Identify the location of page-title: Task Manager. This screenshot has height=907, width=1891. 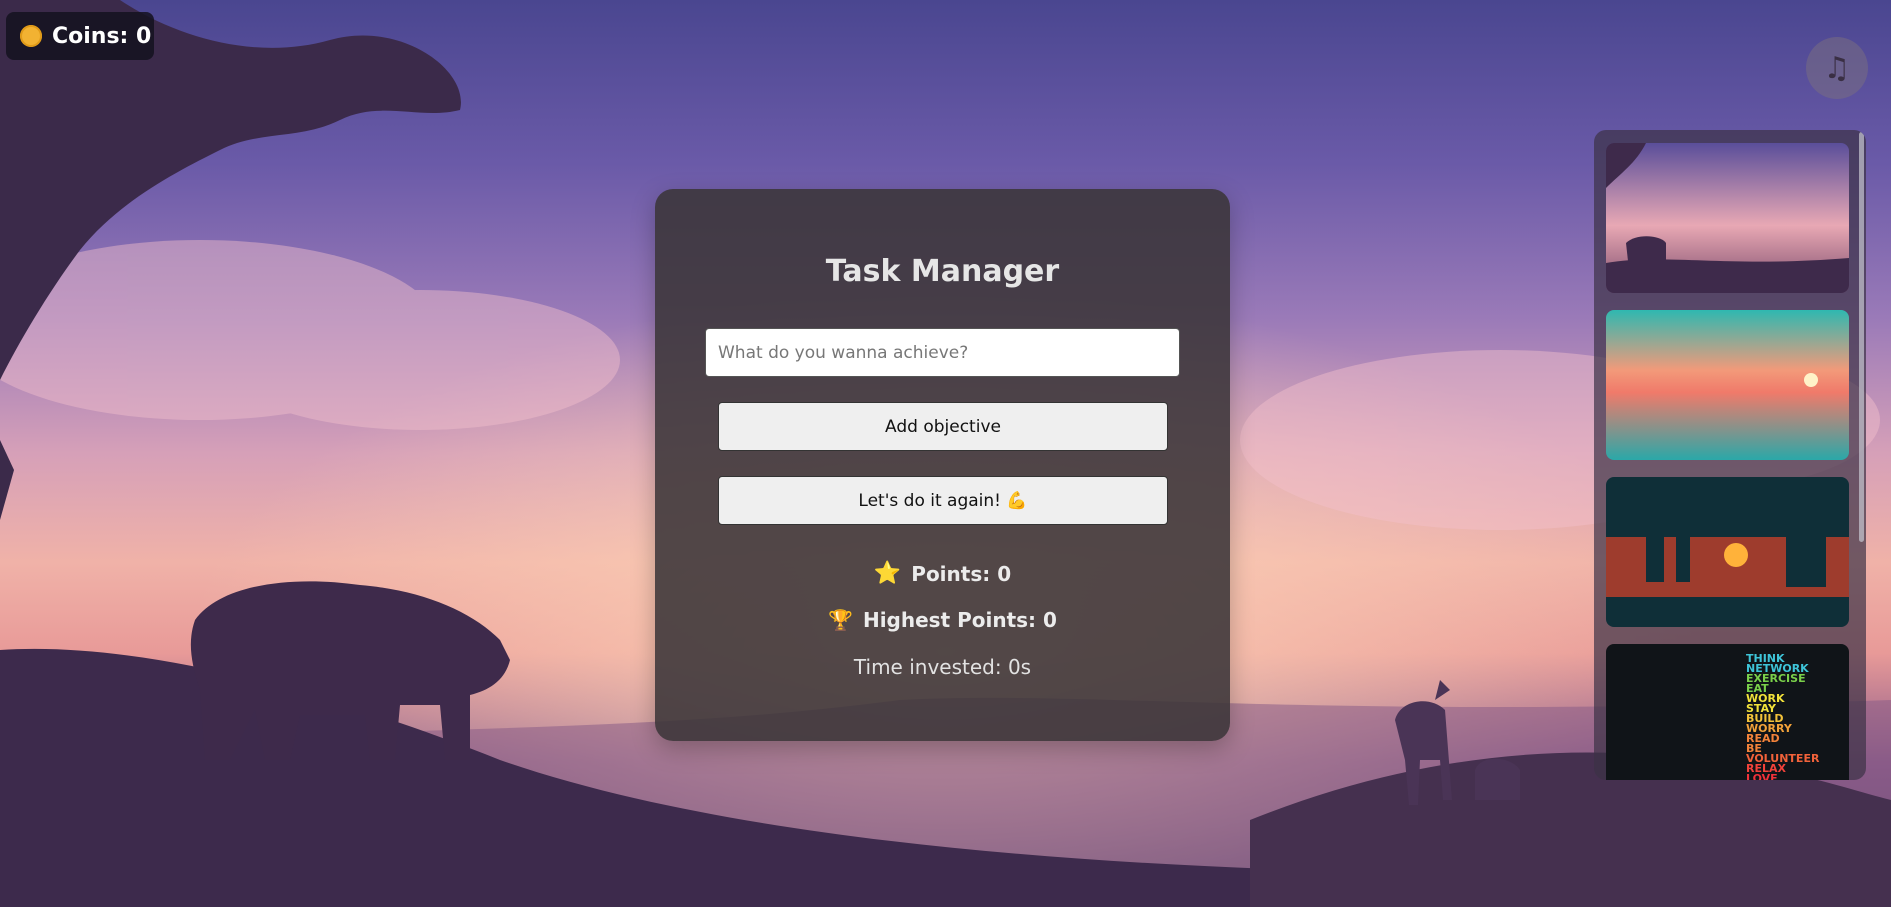
(942, 271).